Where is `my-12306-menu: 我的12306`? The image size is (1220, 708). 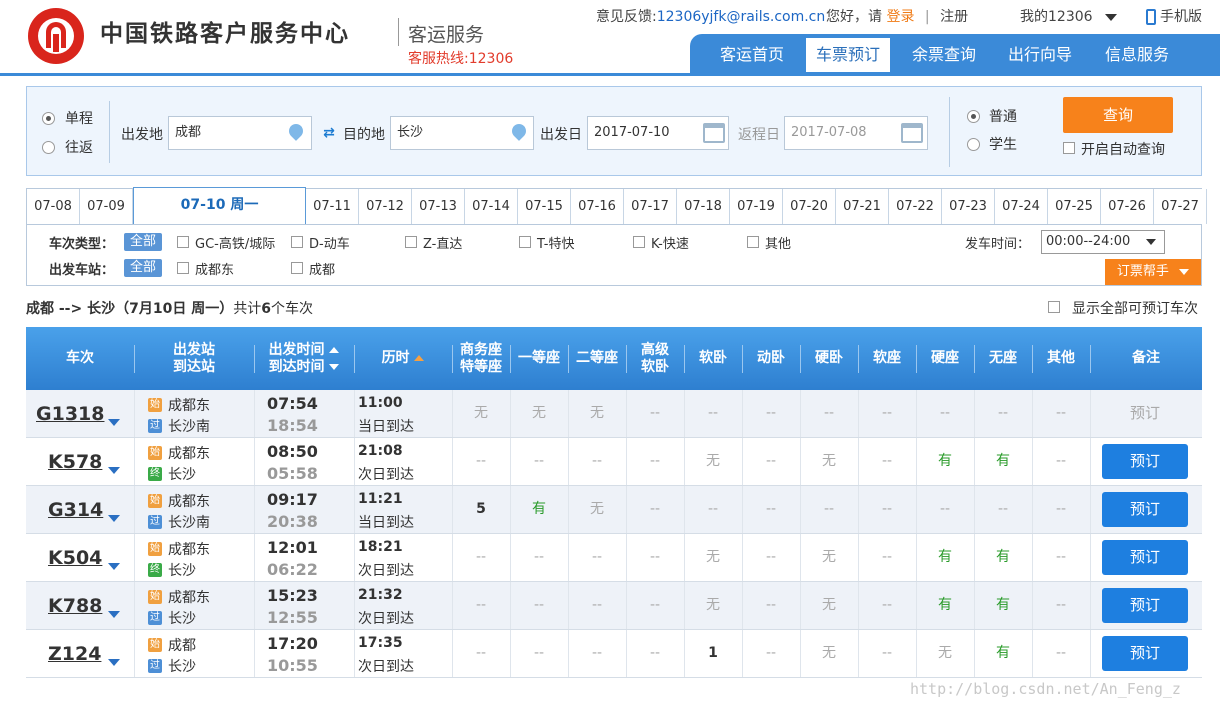 my-12306-menu: 我的12306 is located at coordinates (1068, 16).